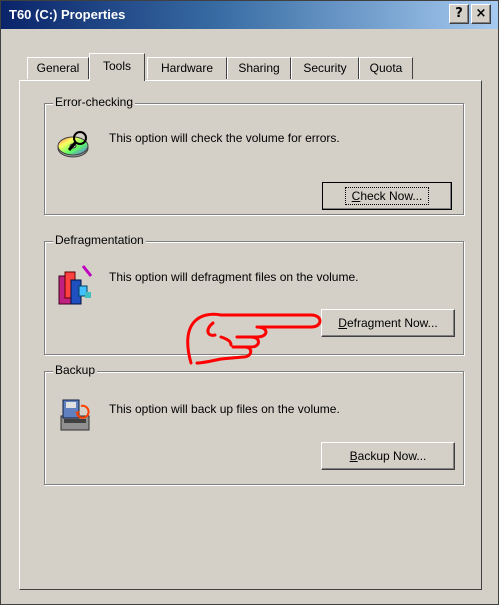  I want to click on title-bar: T60 (C:) Properties ? ×, so click(249, 15).